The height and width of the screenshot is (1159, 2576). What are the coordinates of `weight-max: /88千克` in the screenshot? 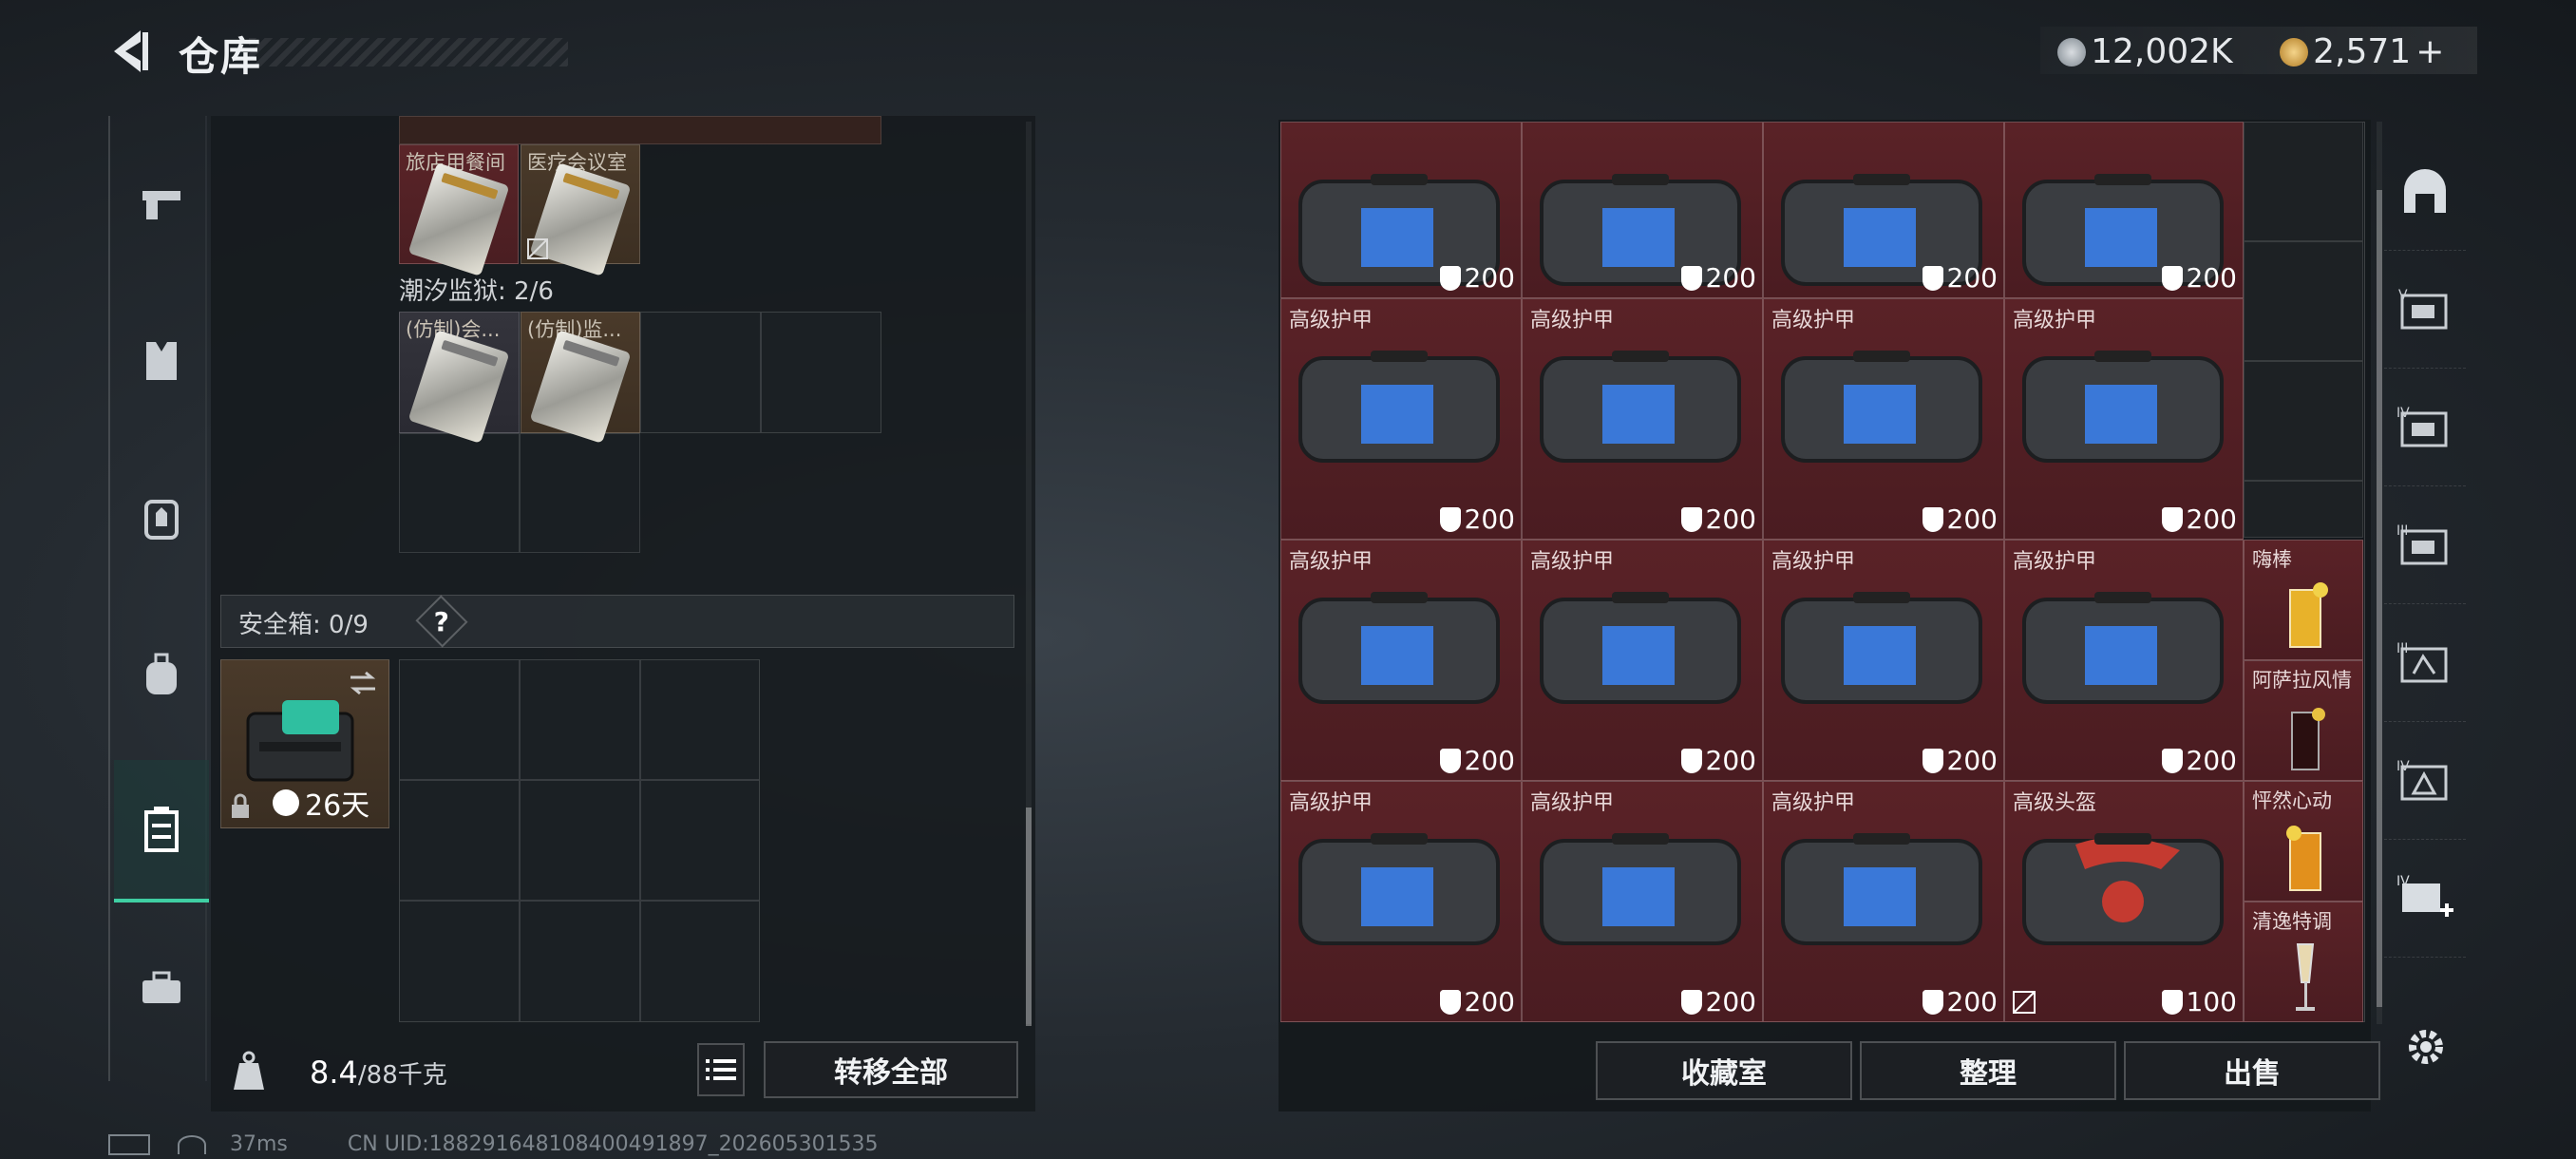 It's located at (402, 1075).